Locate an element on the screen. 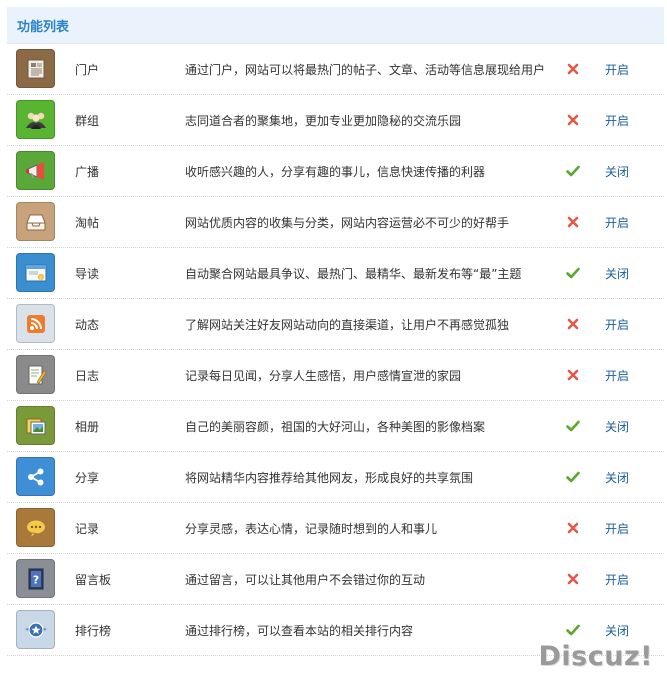  question-board-icon: ? is located at coordinates (35, 578).